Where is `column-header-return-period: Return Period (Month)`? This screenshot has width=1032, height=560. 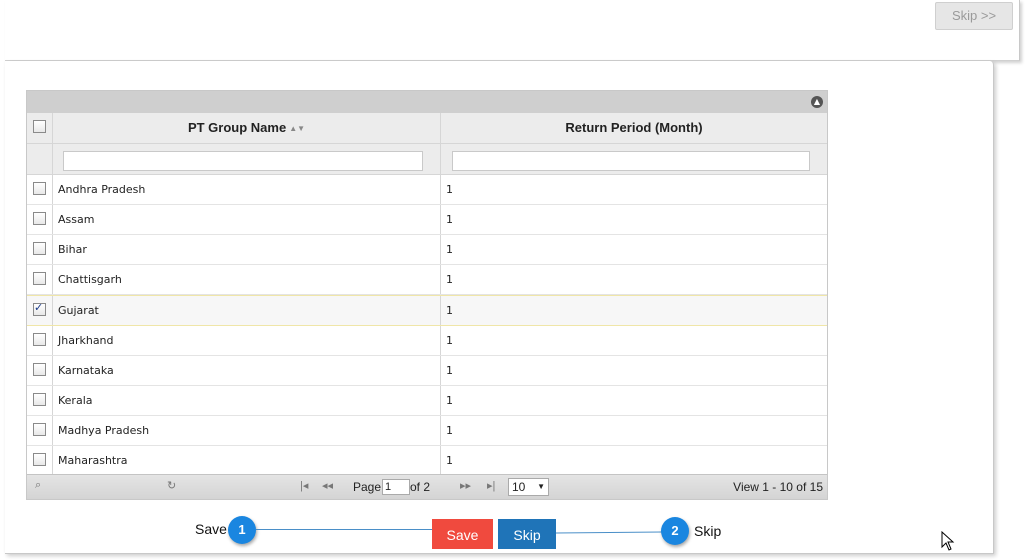 column-header-return-period: Return Period (Month) is located at coordinates (634, 128).